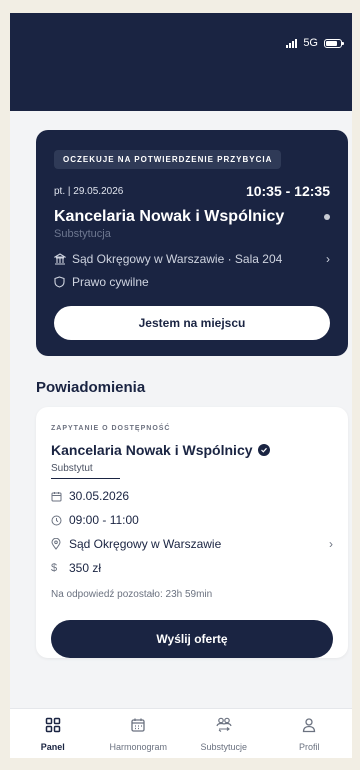 The width and height of the screenshot is (360, 770). I want to click on people-swap-icon, so click(224, 727).